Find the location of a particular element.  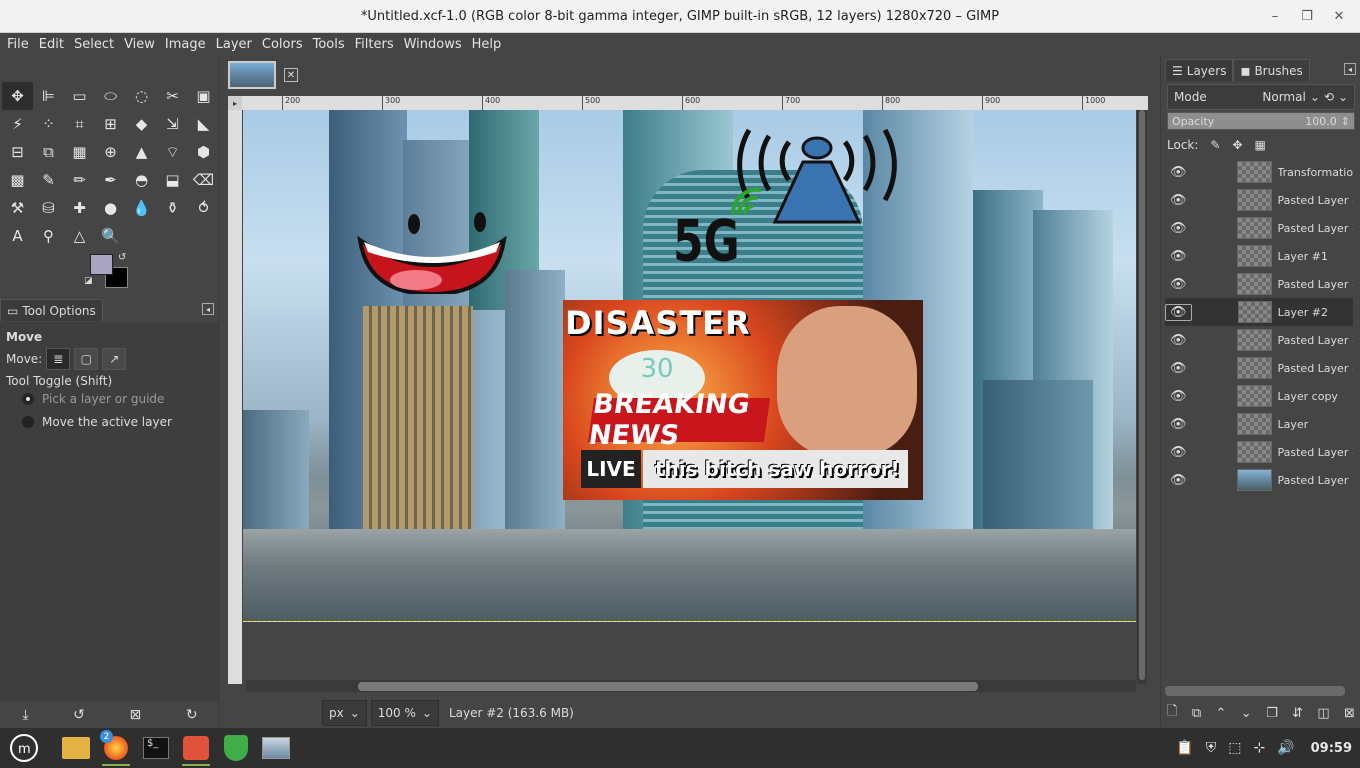

restore-options-icon: ↺ is located at coordinates (79, 715).